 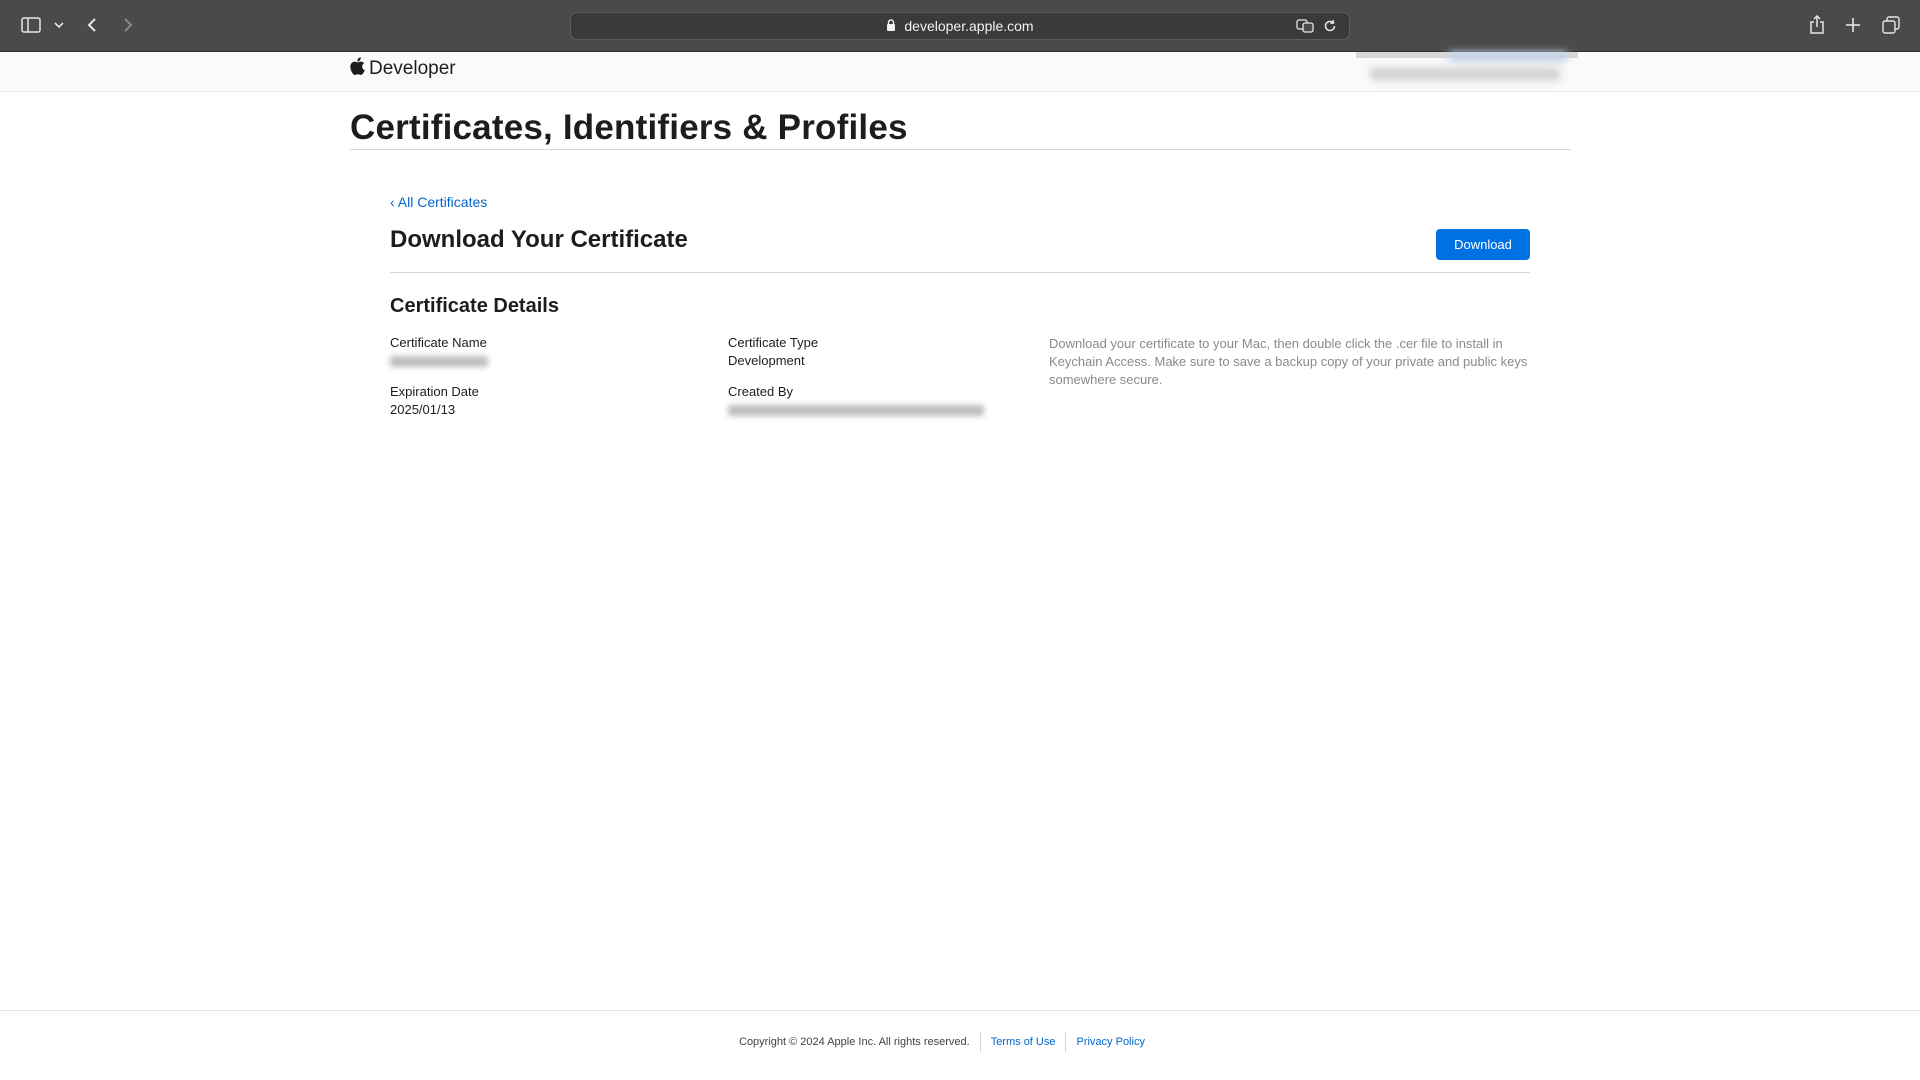 I want to click on address-bar: developer.apple.com, so click(x=960, y=26).